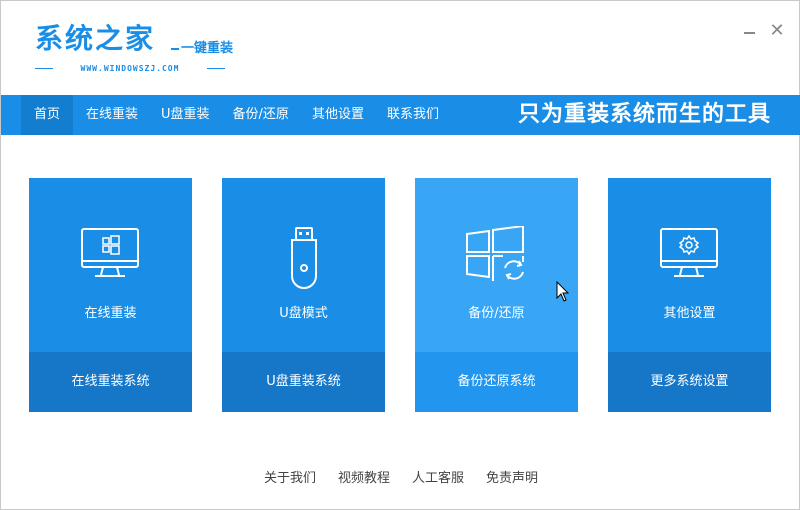 This screenshot has height=510, width=800. Describe the element at coordinates (338, 115) in the screenshot. I see `nav-item-other-settings: 其他设置` at that location.